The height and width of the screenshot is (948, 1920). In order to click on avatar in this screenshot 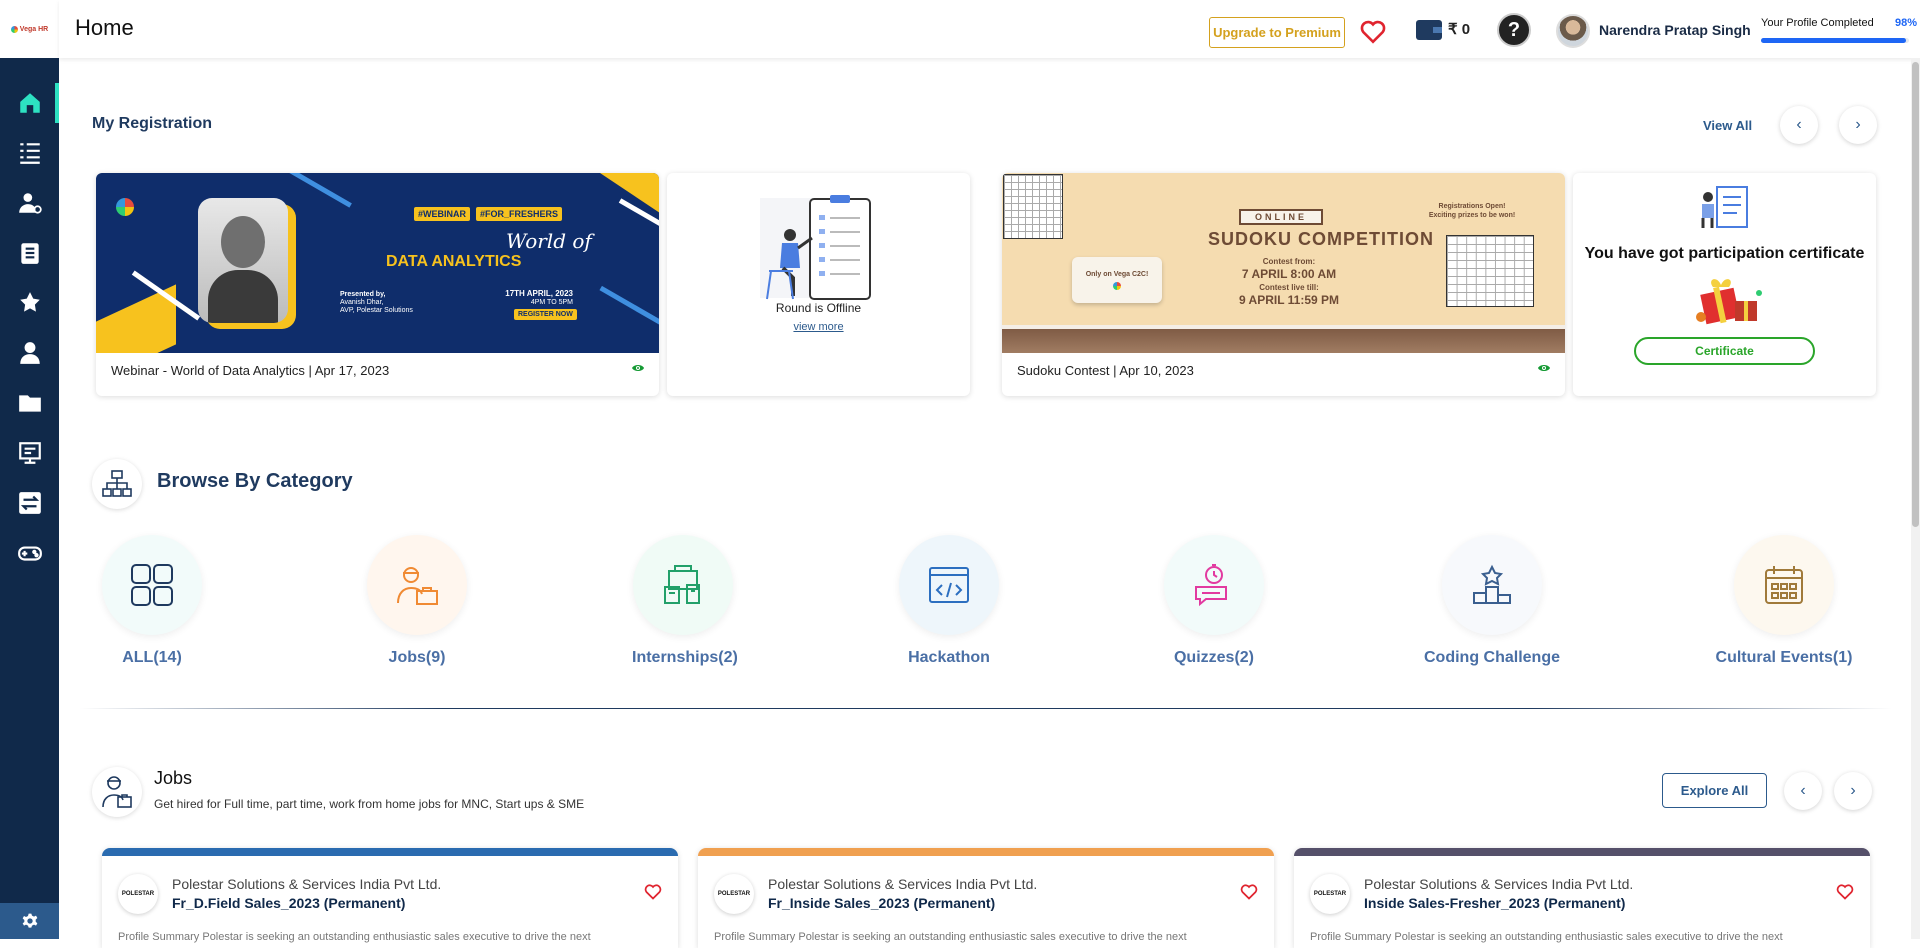, I will do `click(1573, 31)`.